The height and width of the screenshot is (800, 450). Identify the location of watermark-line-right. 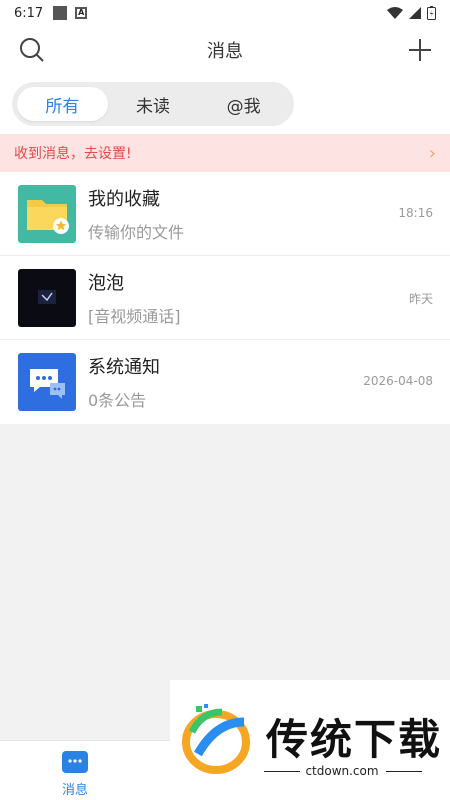
(404, 771).